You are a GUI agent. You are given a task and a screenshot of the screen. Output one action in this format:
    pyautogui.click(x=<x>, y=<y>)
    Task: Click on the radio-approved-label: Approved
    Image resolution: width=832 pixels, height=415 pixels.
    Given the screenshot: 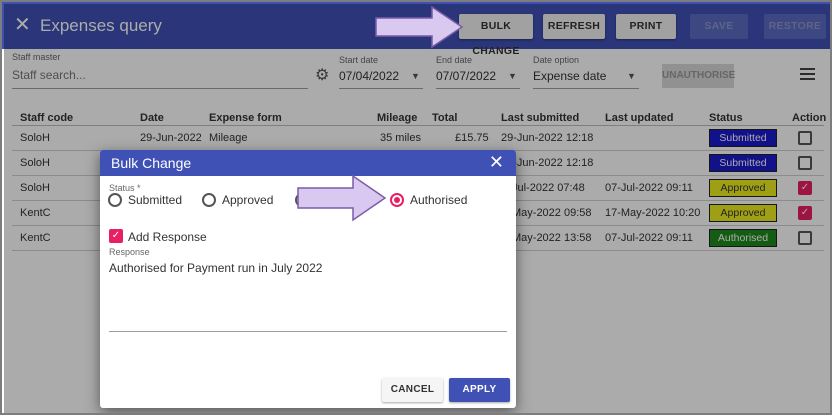 What is the action you would take?
    pyautogui.click(x=247, y=200)
    